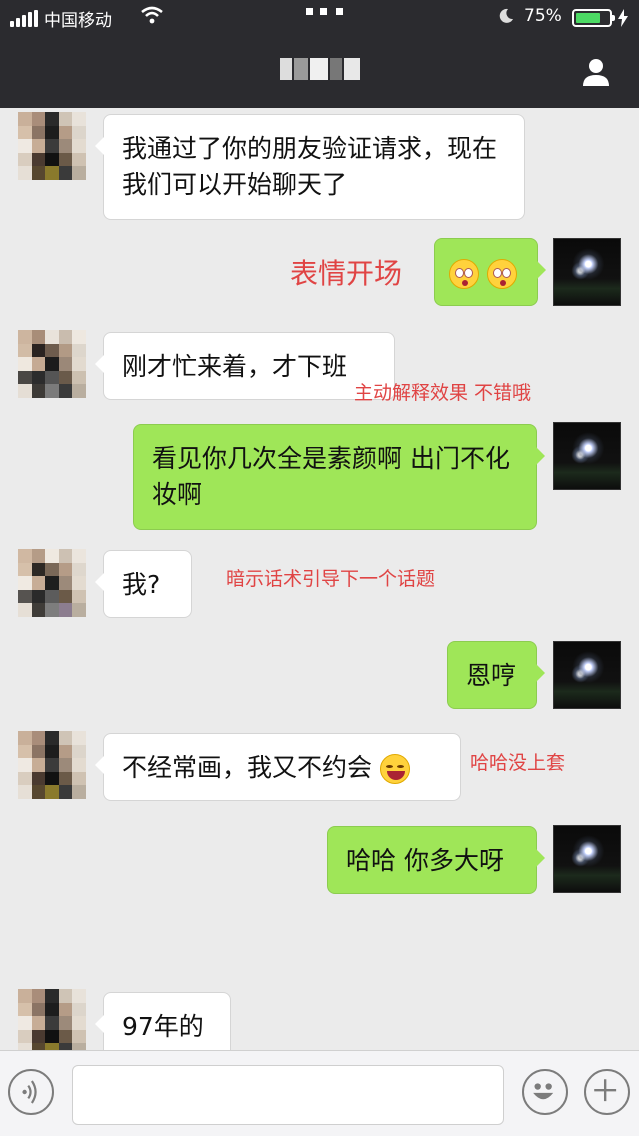 This screenshot has height=1136, width=639. Describe the element at coordinates (329, 13) in the screenshot. I see `time-redacted` at that location.